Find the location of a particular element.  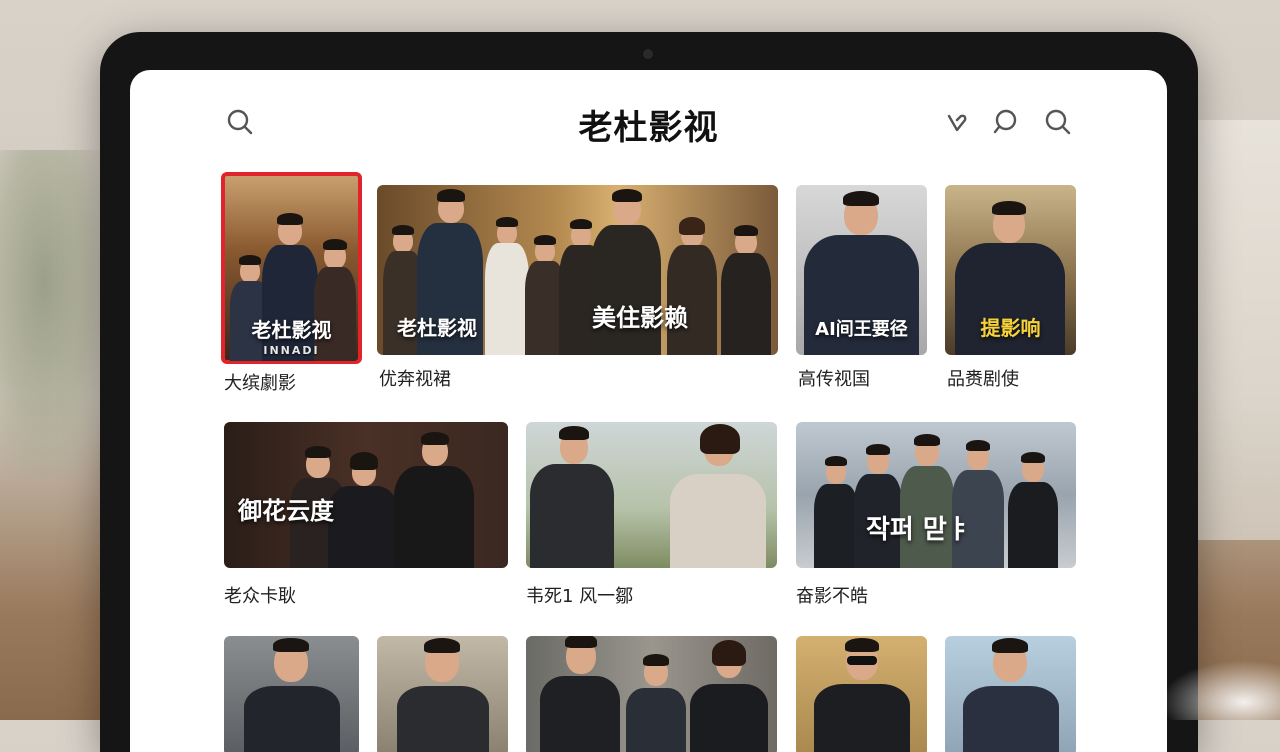

poster-title: AI间王要径 is located at coordinates (861, 329).